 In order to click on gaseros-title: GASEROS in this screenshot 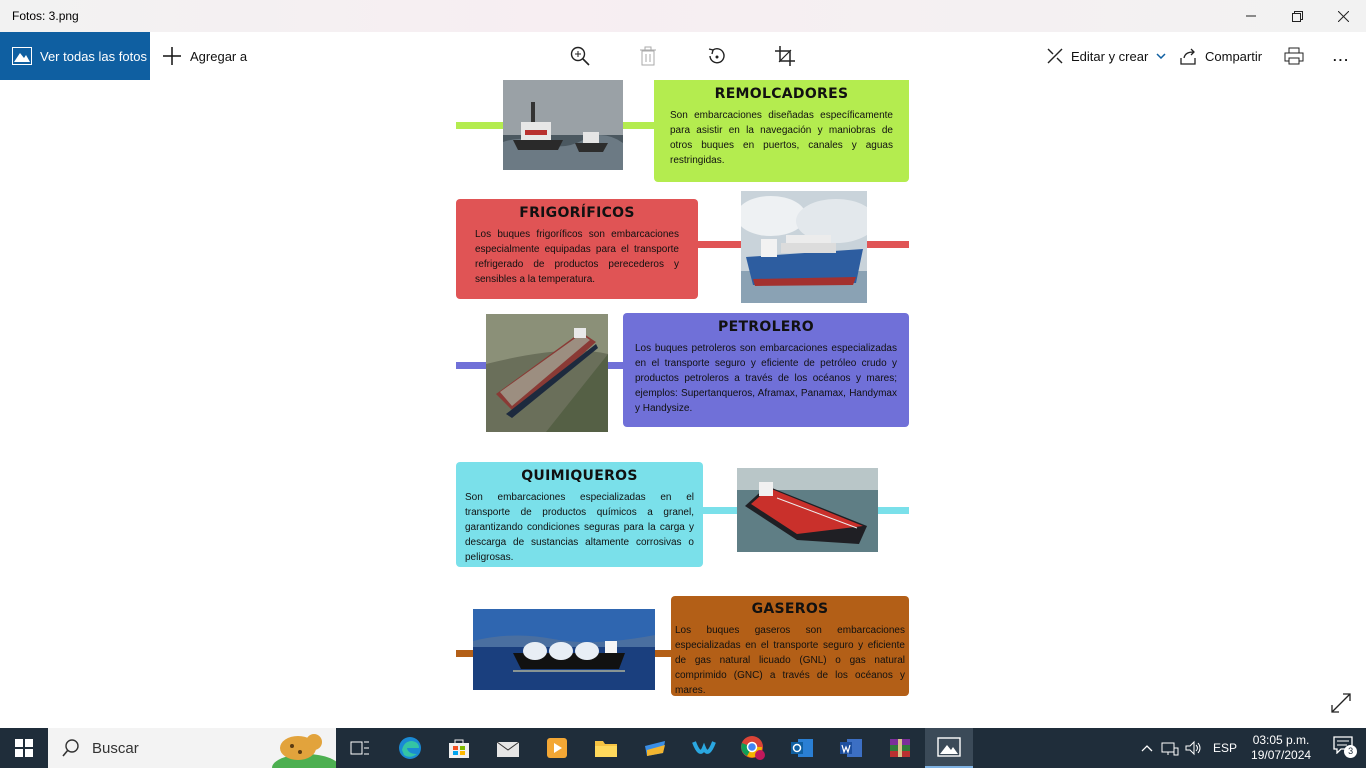, I will do `click(790, 609)`.